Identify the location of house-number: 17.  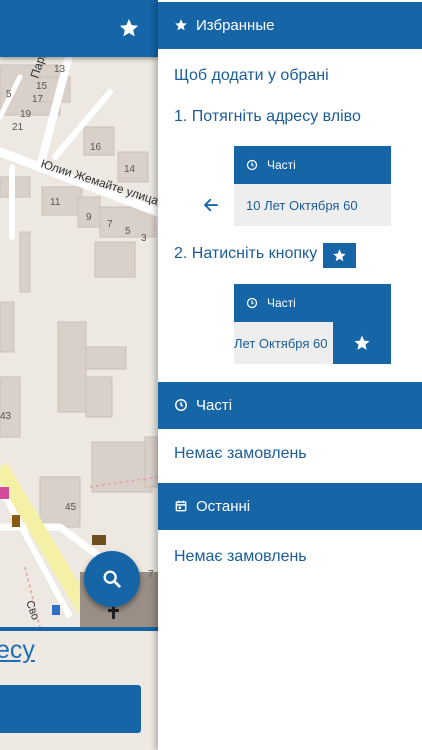
(38, 99).